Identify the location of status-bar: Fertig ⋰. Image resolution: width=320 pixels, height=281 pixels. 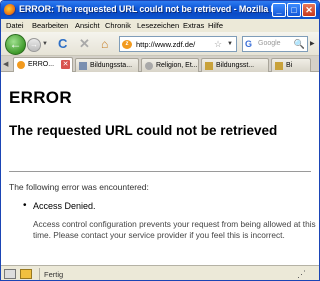
(160, 272).